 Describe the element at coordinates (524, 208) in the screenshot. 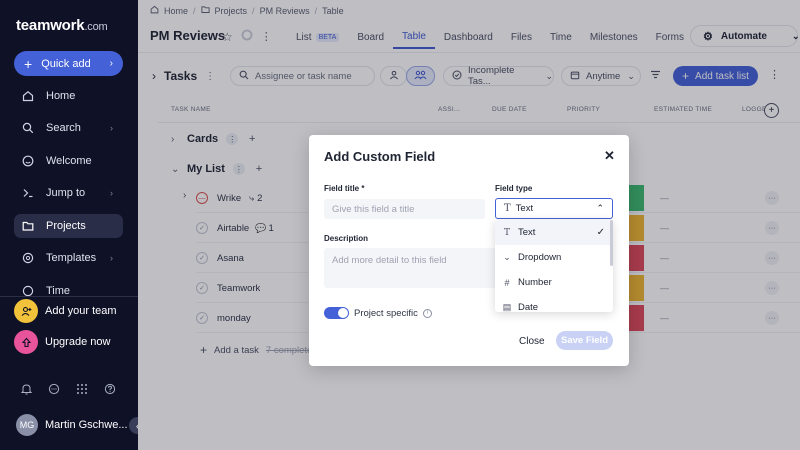

I see `field-type-value: Text` at that location.